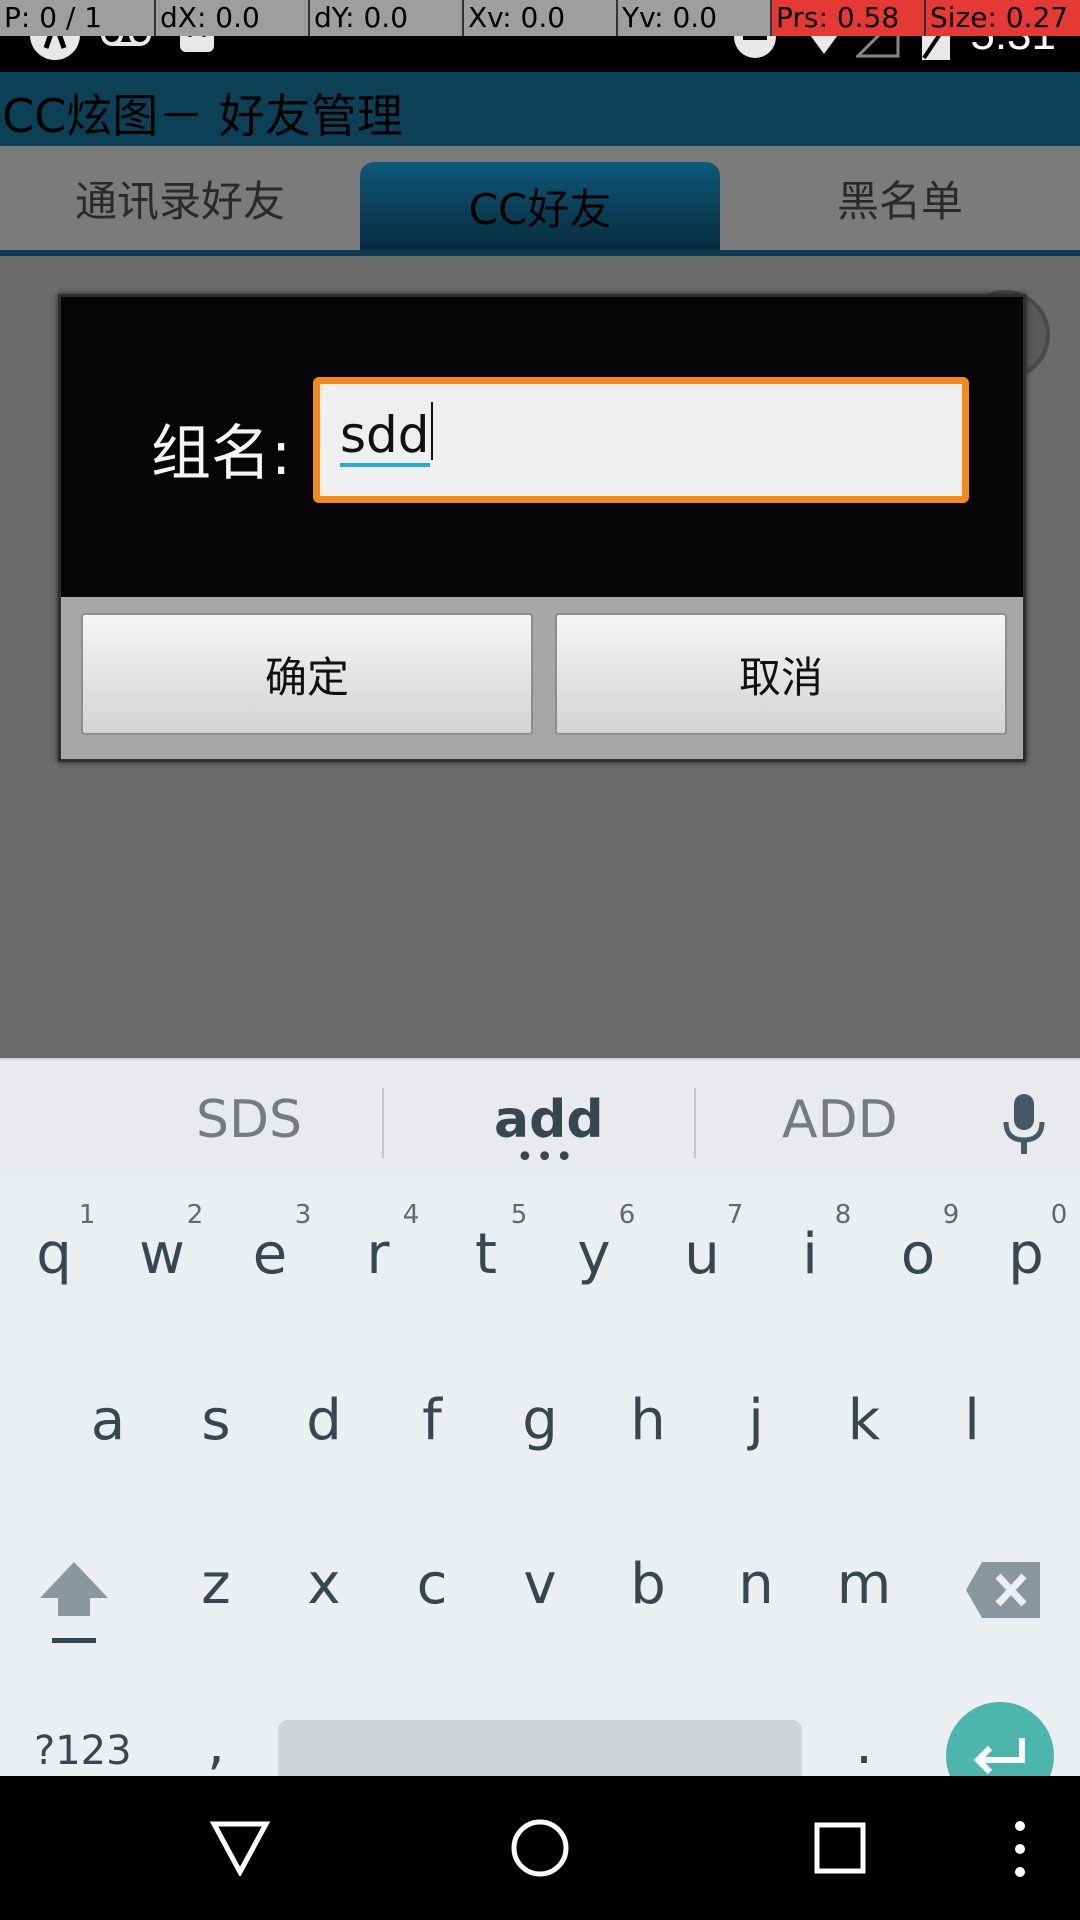 The image size is (1080, 1920). Describe the element at coordinates (270, 1254) in the screenshot. I see `key-e: e` at that location.